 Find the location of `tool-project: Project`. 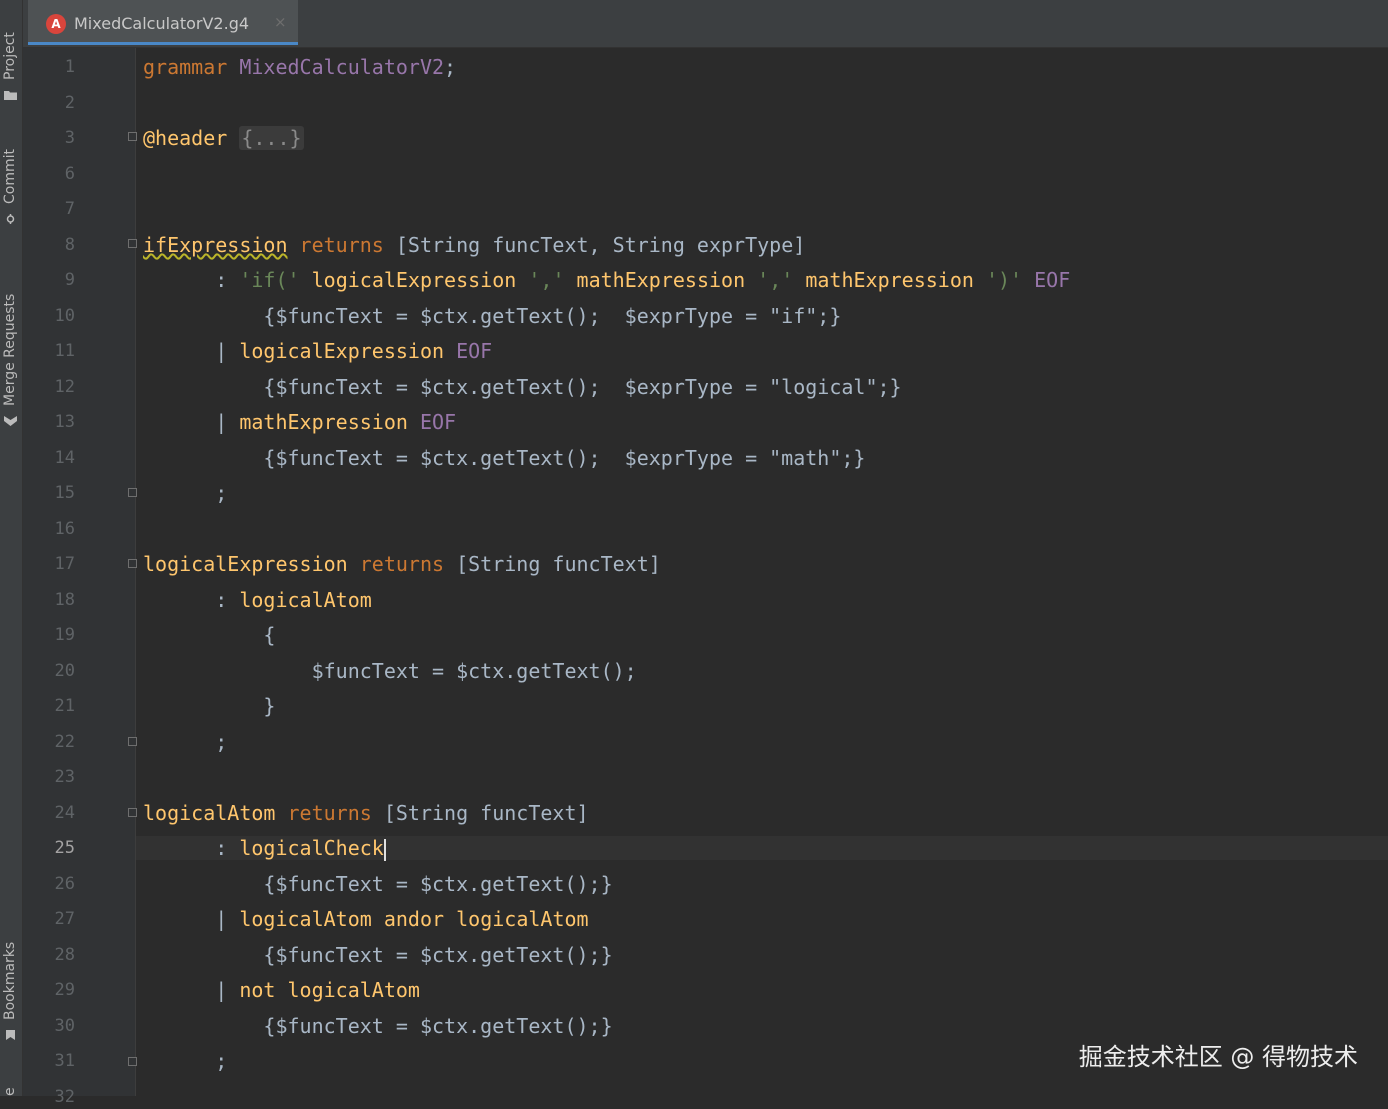

tool-project: Project is located at coordinates (11, 60).